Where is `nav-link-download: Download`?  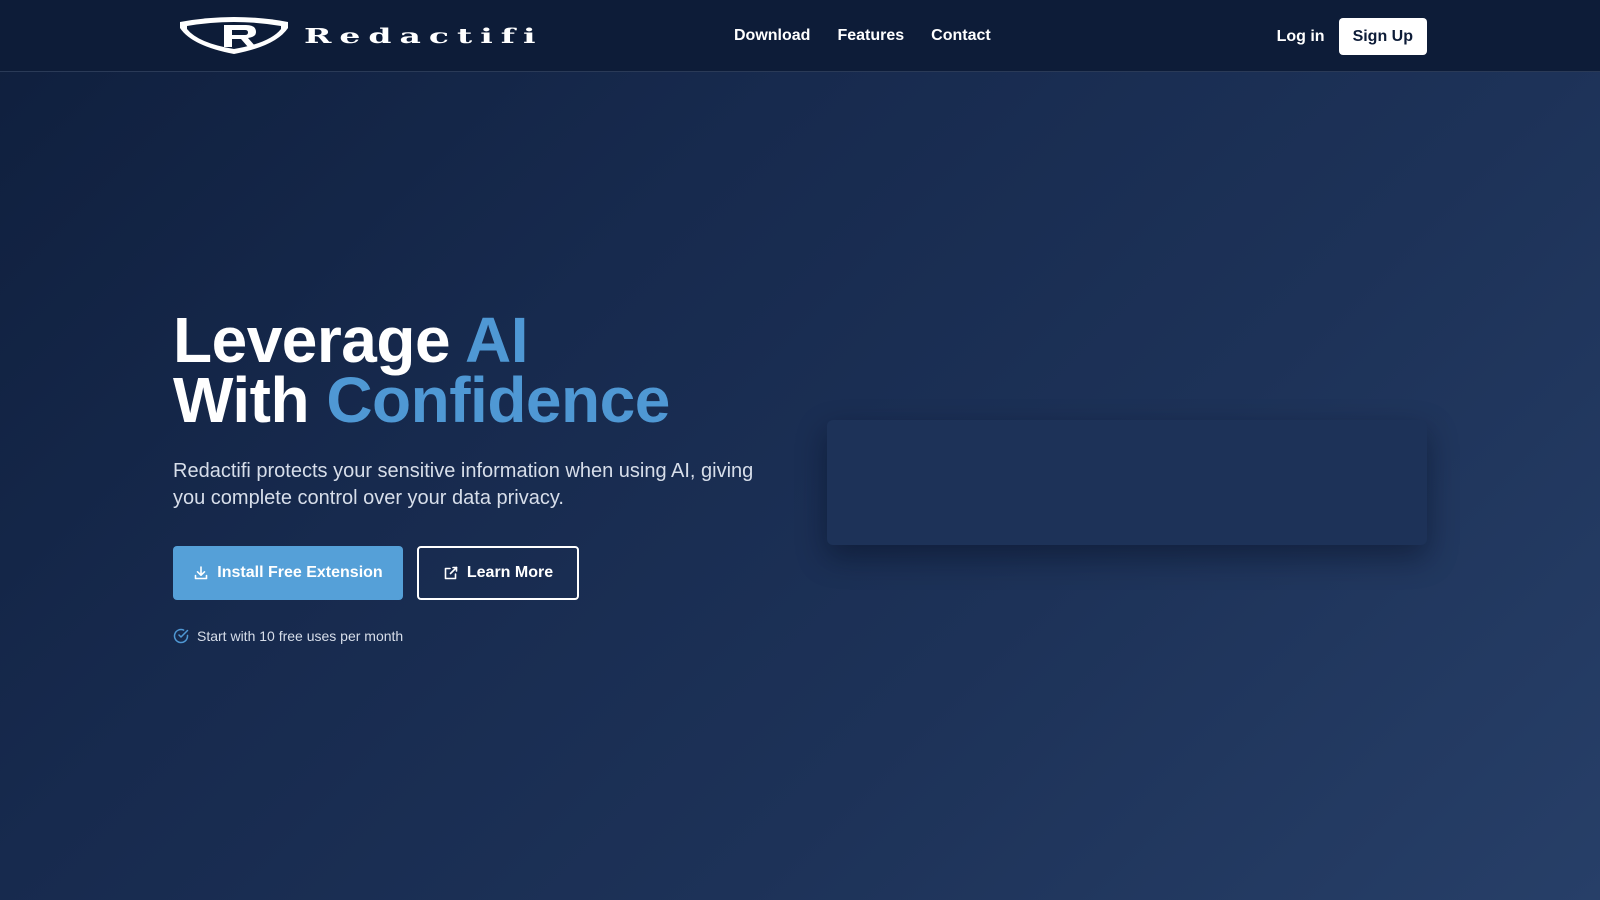 nav-link-download: Download is located at coordinates (772, 36).